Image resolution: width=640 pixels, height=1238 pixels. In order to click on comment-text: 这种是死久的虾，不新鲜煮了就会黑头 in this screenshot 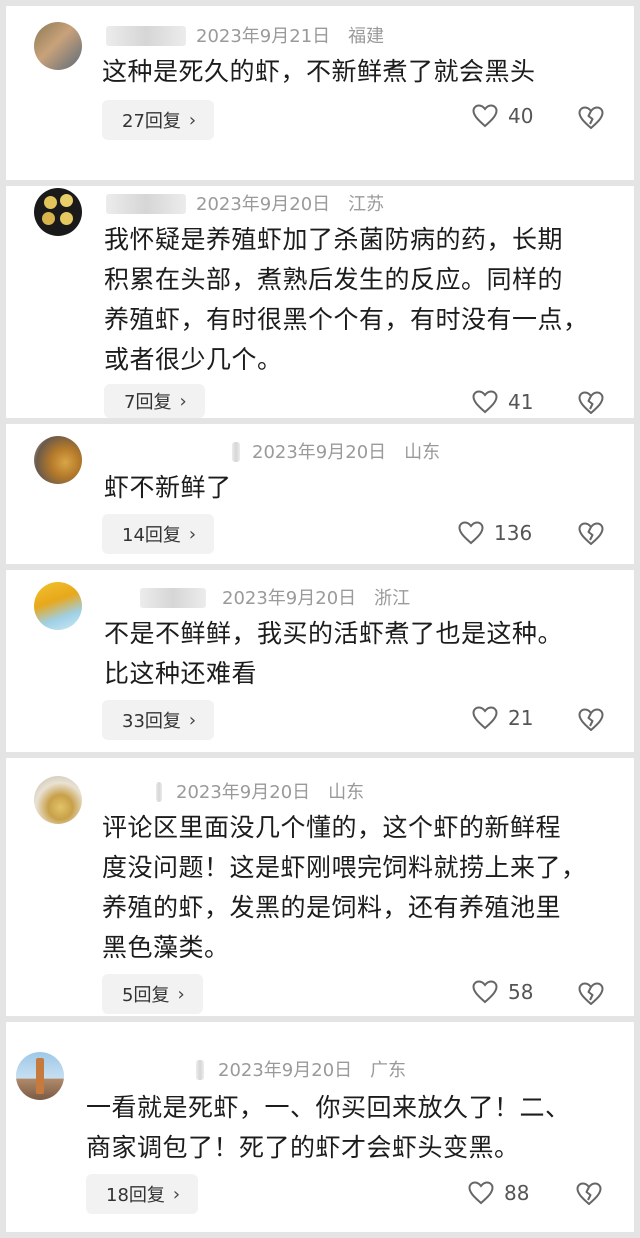, I will do `click(319, 72)`.